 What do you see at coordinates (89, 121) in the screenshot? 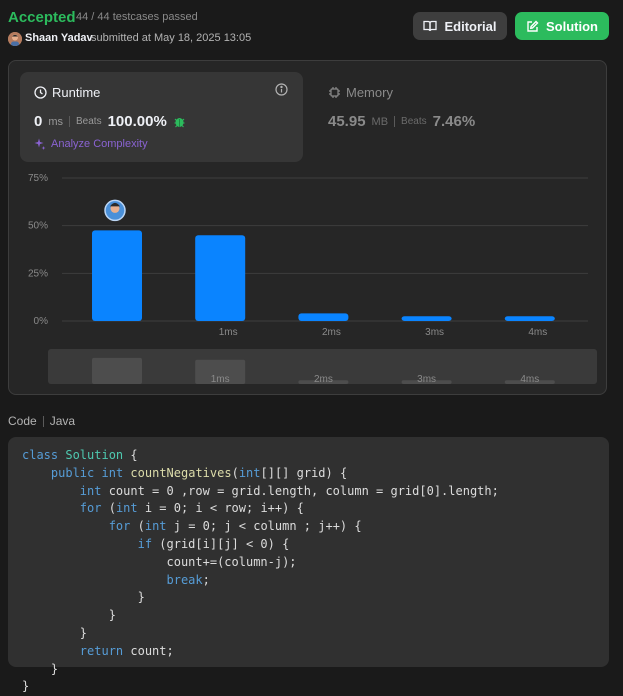
I see `runtime-beats-label: Beats` at bounding box center [89, 121].